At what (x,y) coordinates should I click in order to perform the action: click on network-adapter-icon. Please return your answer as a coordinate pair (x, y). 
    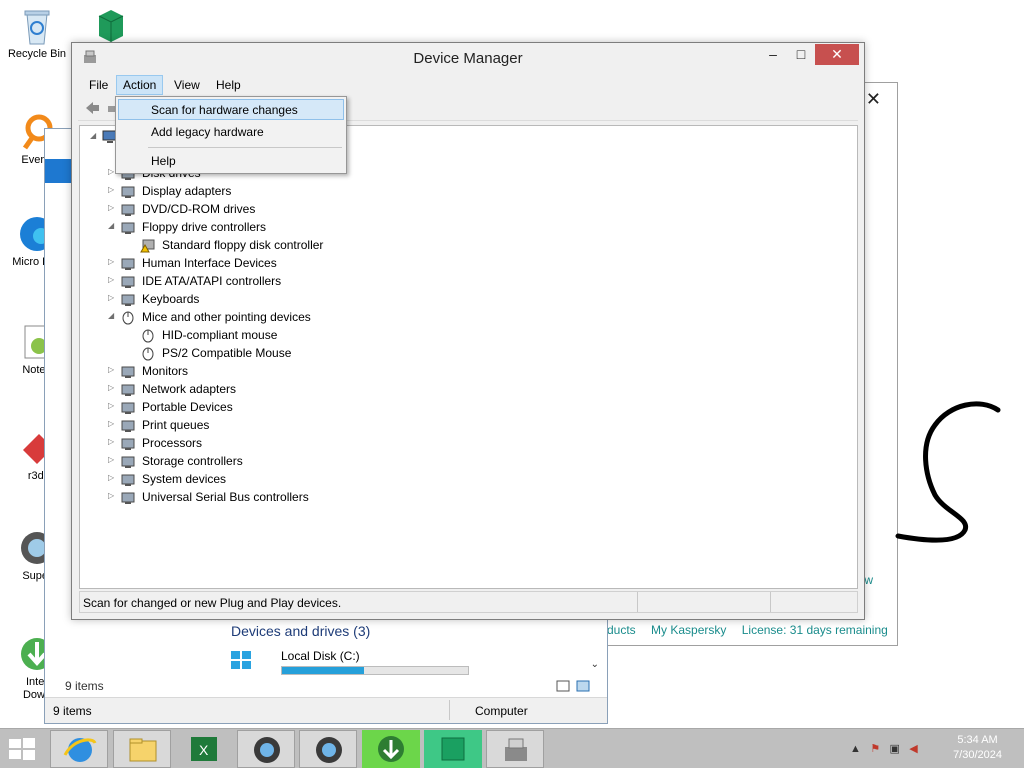
    Looking at the image, I should click on (128, 389).